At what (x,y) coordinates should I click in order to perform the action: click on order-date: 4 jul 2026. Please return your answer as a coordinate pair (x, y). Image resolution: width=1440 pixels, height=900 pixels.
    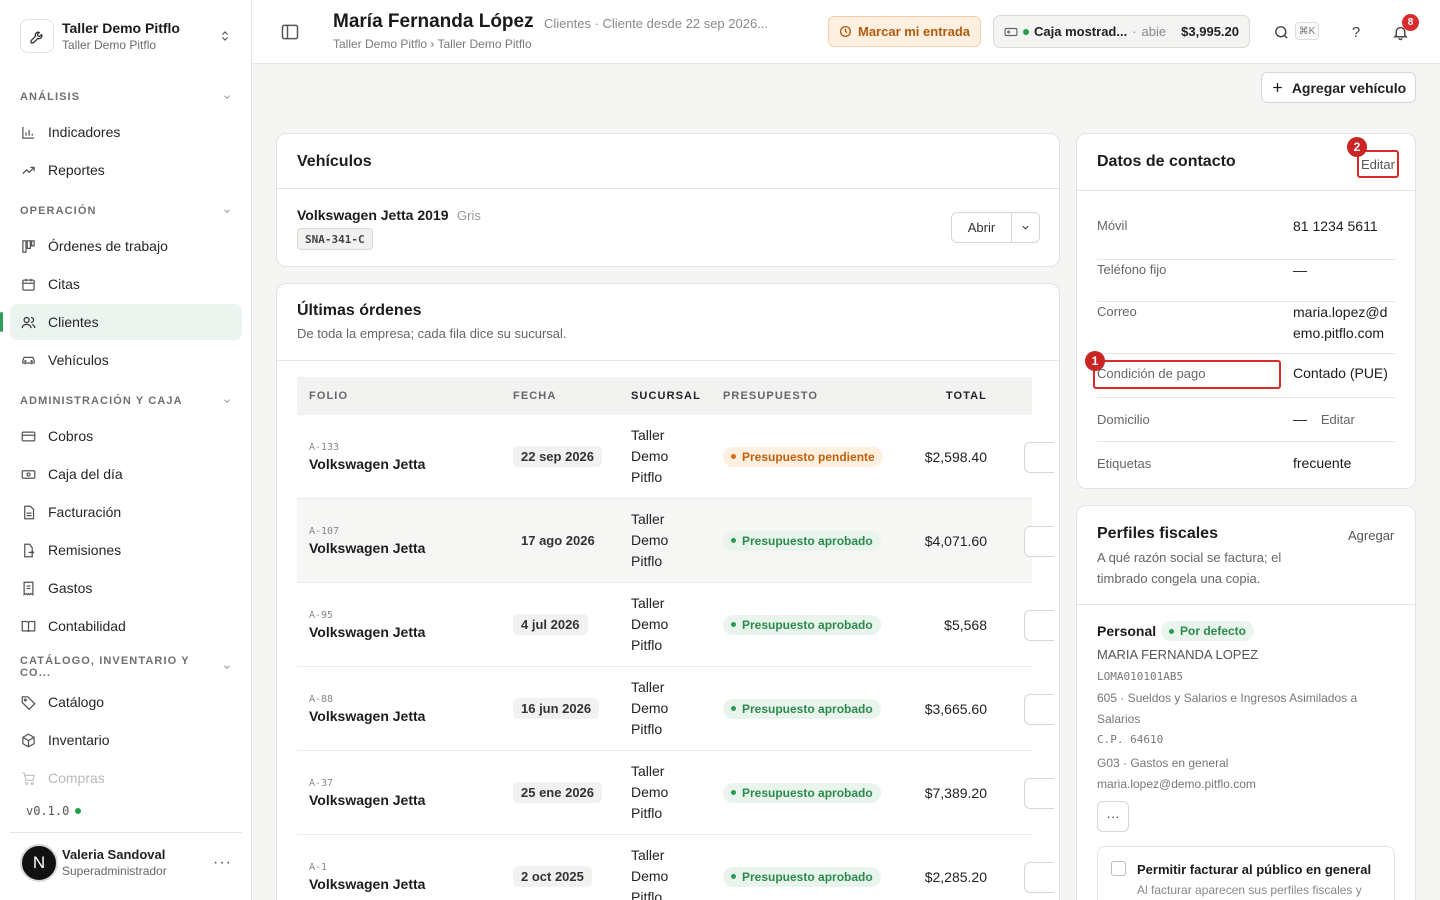
    Looking at the image, I should click on (550, 624).